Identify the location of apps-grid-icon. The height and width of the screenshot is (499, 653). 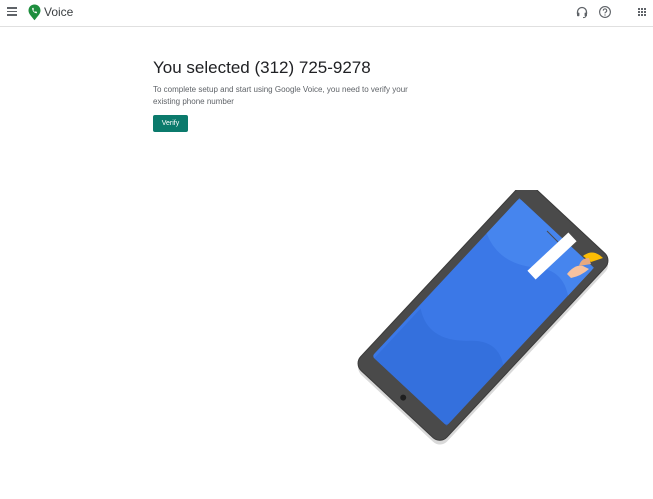
(642, 12).